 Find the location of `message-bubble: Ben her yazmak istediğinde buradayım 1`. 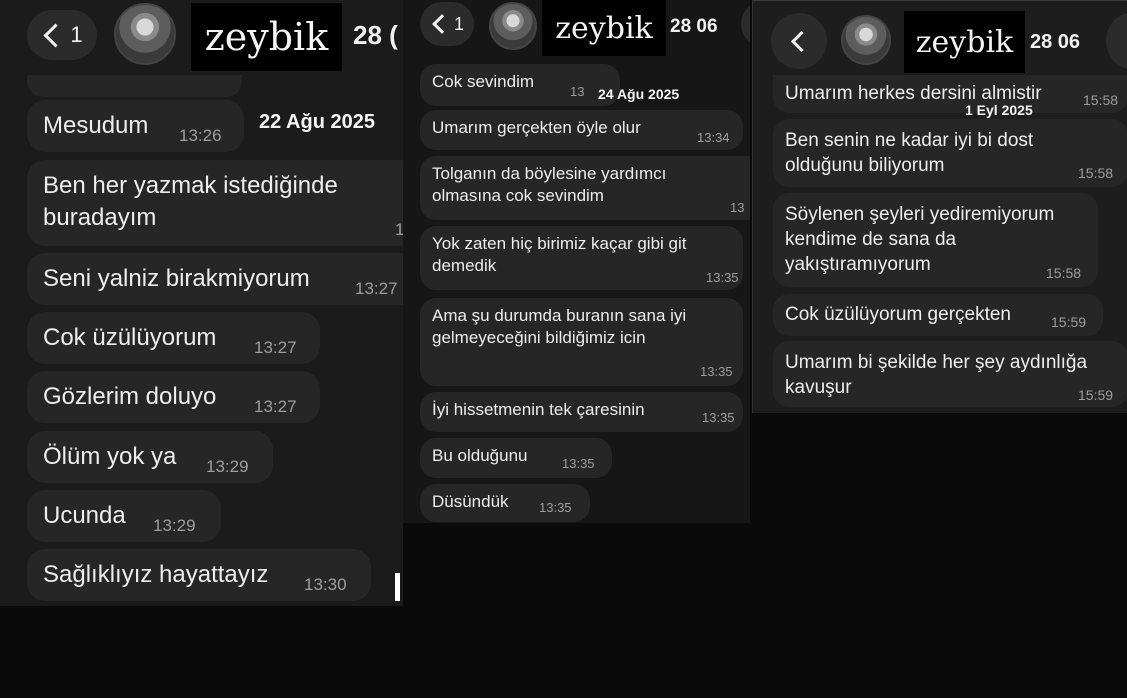

message-bubble: Ben her yazmak istediğinde buradayım 1 is located at coordinates (215, 203).